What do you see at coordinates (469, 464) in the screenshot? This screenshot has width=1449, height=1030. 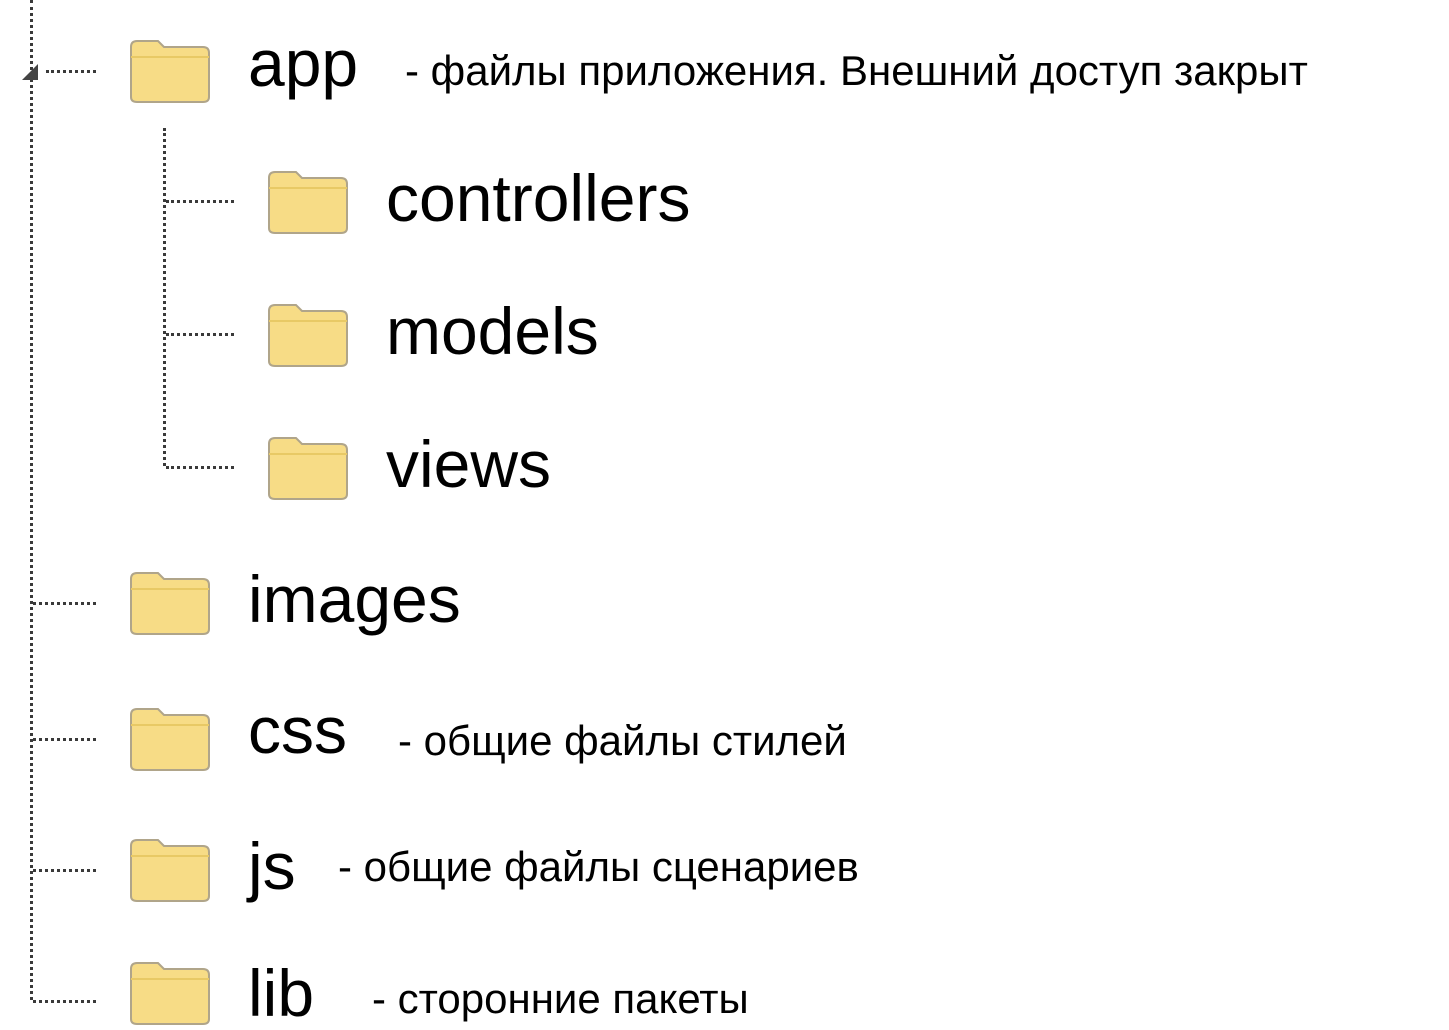 I see `folder-name: views` at bounding box center [469, 464].